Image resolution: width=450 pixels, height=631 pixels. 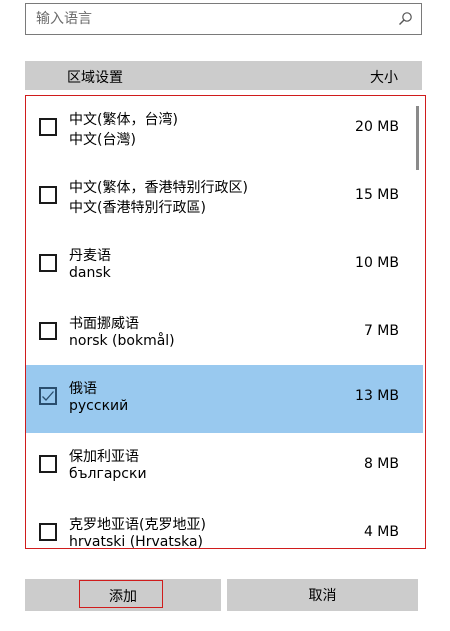 I want to click on size-column-header: 大小, so click(x=384, y=77).